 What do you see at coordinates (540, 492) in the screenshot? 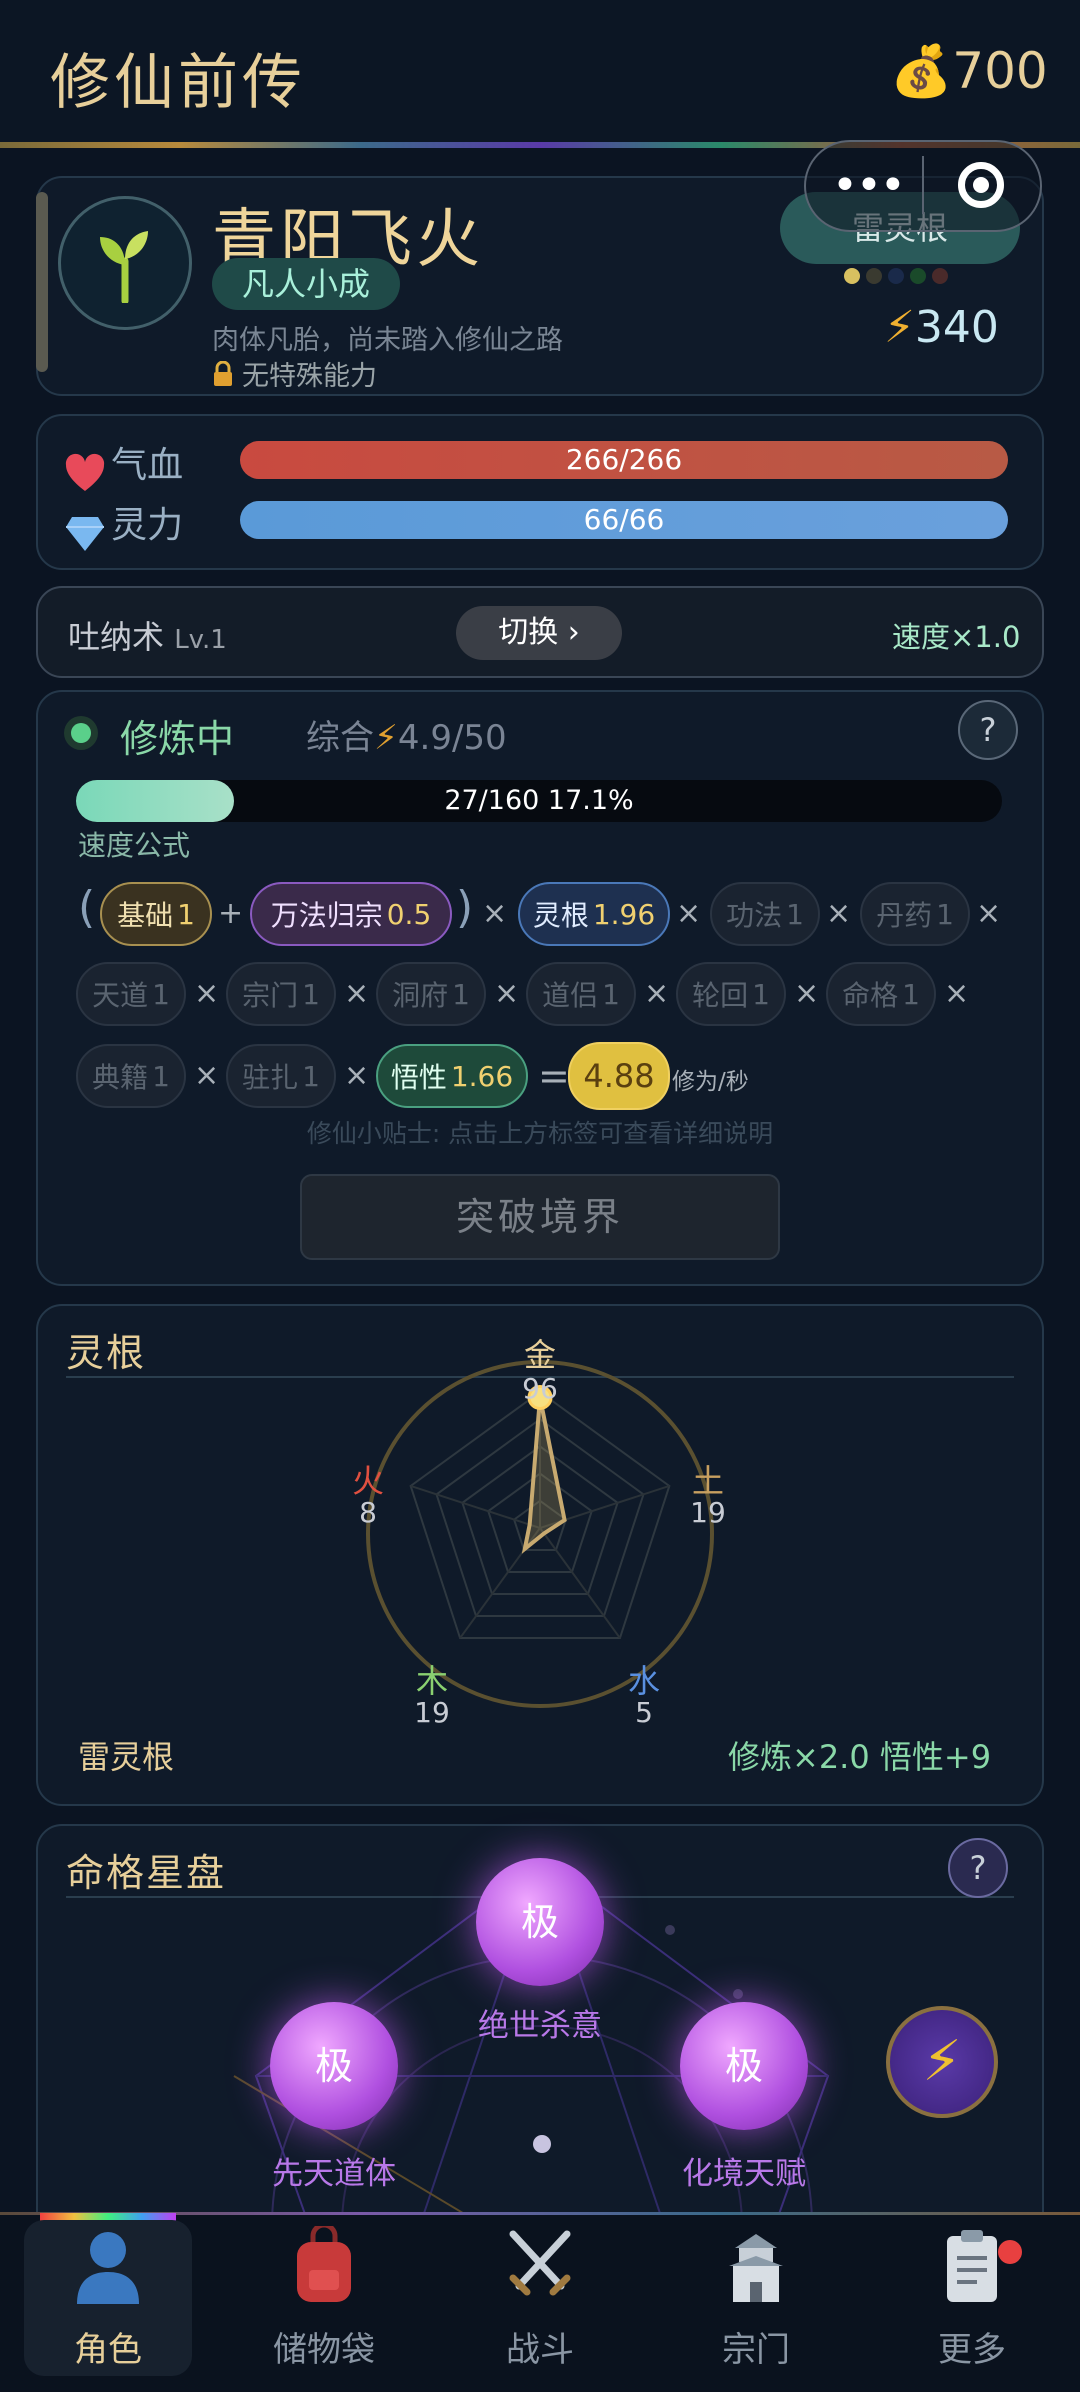
I see `stats-card` at bounding box center [540, 492].